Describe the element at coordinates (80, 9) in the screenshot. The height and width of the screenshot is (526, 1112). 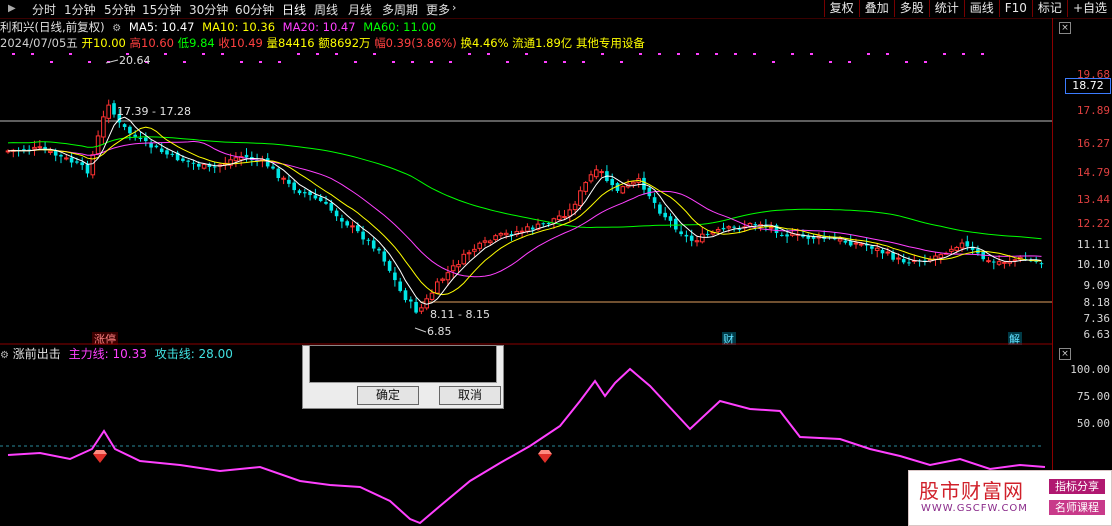
I see `tab-1min: 1分钟` at that location.